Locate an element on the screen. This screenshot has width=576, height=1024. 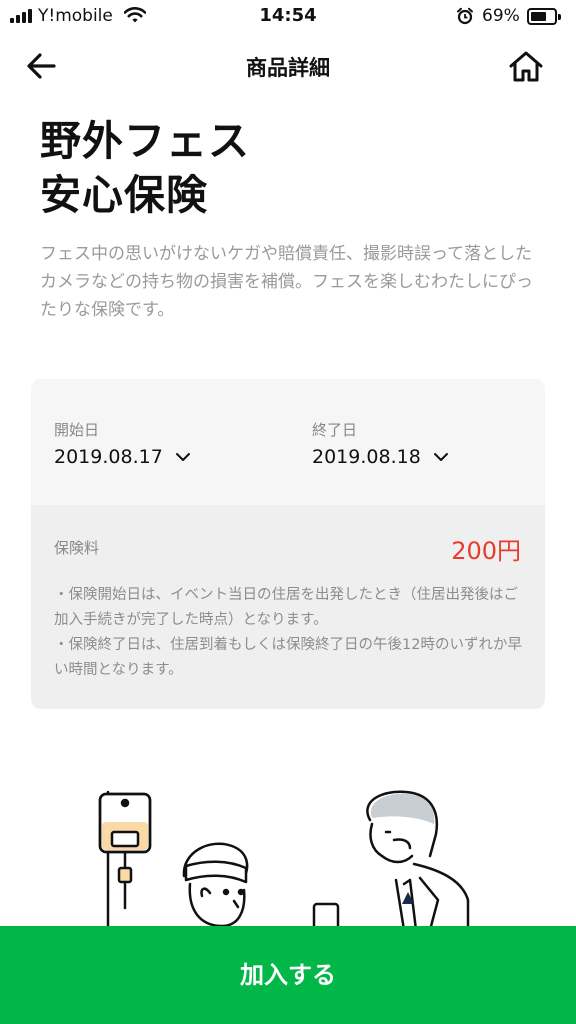
start-date-label: 開始日 is located at coordinates (77, 430).